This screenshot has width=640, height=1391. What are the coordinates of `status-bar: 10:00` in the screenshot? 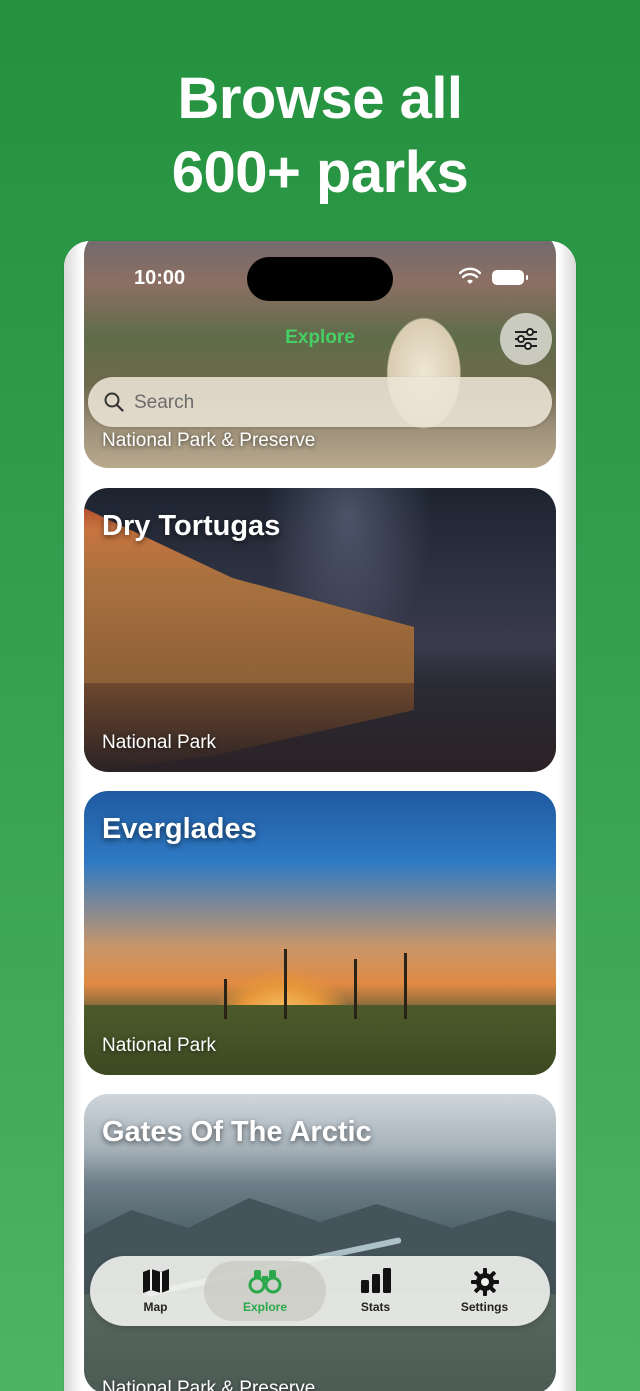 It's located at (320, 281).